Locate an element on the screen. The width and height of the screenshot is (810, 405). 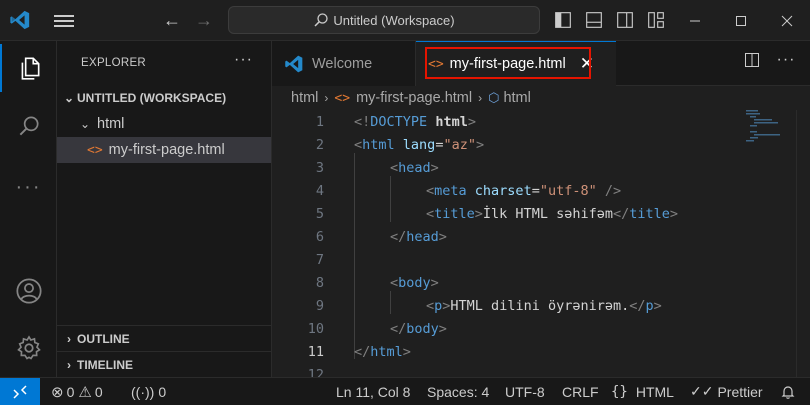
code-line: 11 </html> is located at coordinates (505, 351).